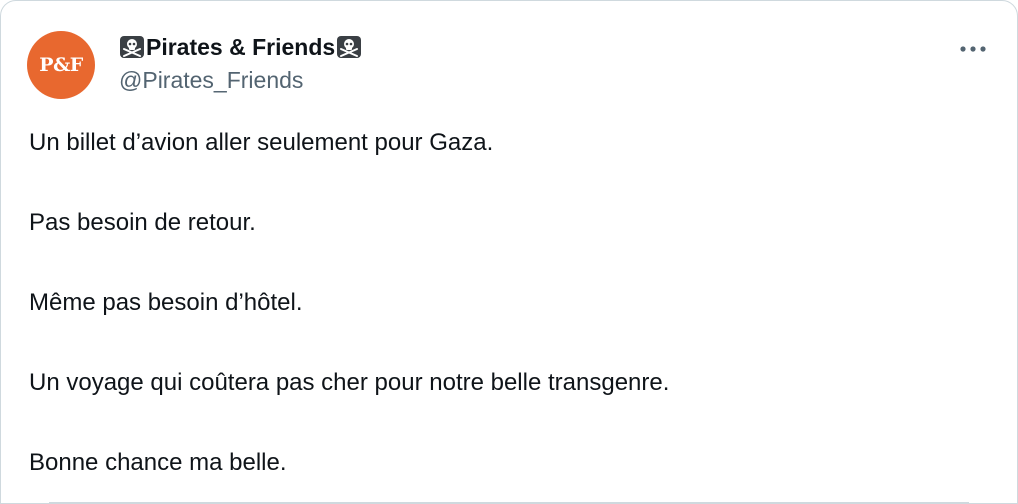 This screenshot has width=1018, height=504. I want to click on more-horizontal-icon, so click(973, 49).